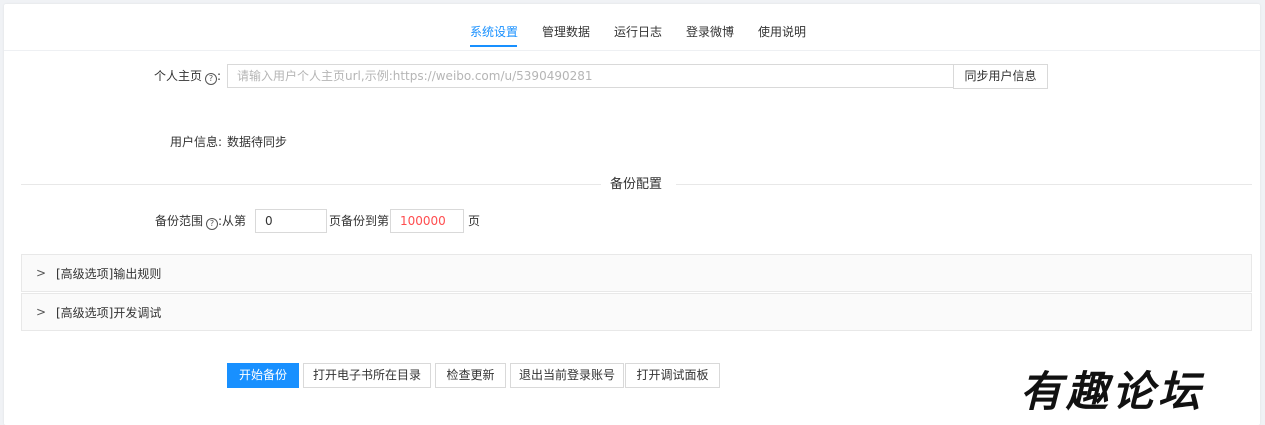 This screenshot has width=1265, height=425. I want to click on collapse-title: [高级选项]开发调试, so click(109, 313).